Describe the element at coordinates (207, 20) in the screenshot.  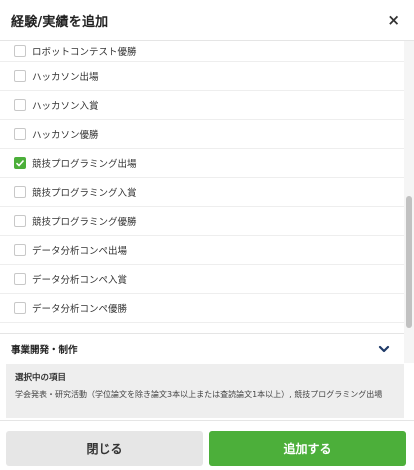
I see `modal-header: 経験/実績を追加 ×` at that location.